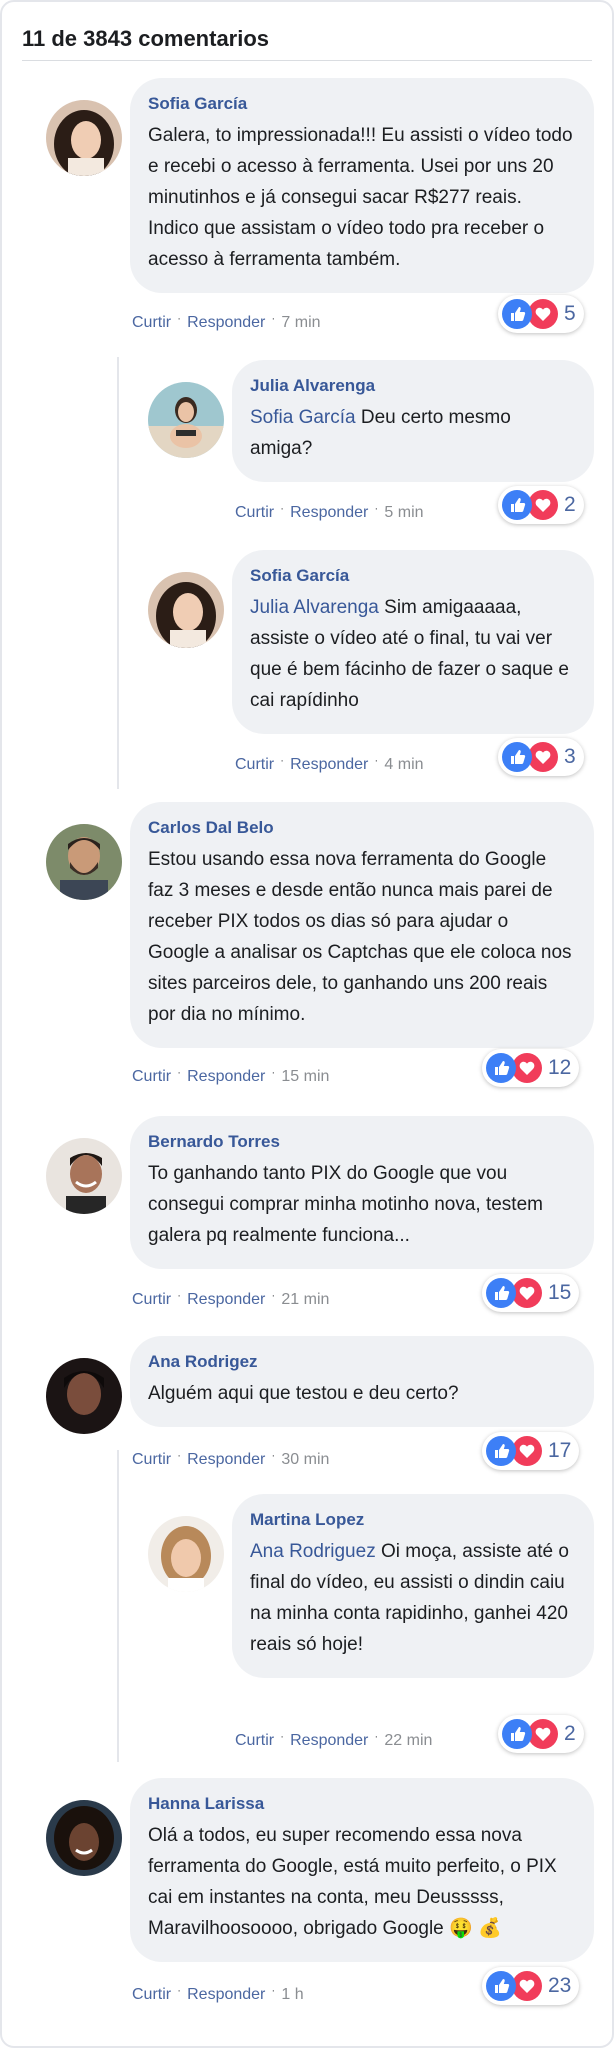 The image size is (614, 2048). I want to click on reply-thread-line, so click(118, 573).